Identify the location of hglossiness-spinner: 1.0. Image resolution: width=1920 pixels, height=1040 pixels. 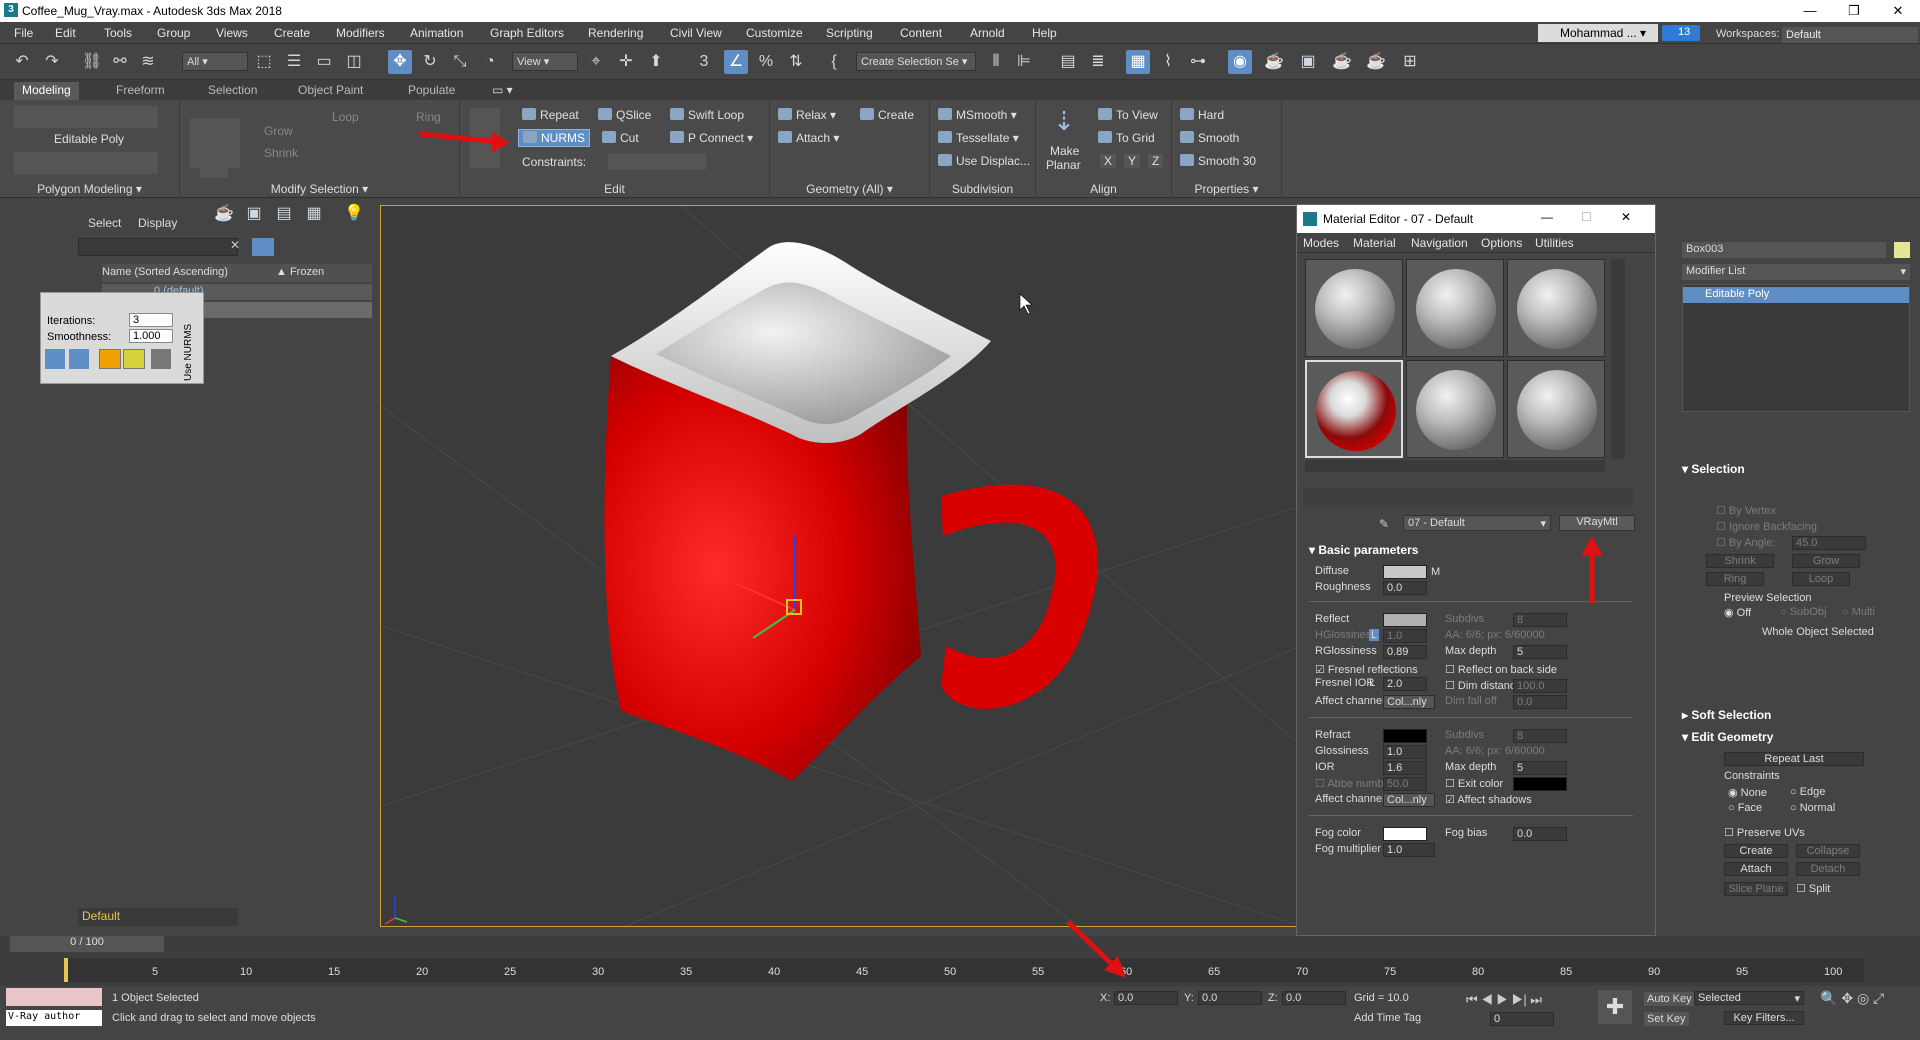
(1405, 636).